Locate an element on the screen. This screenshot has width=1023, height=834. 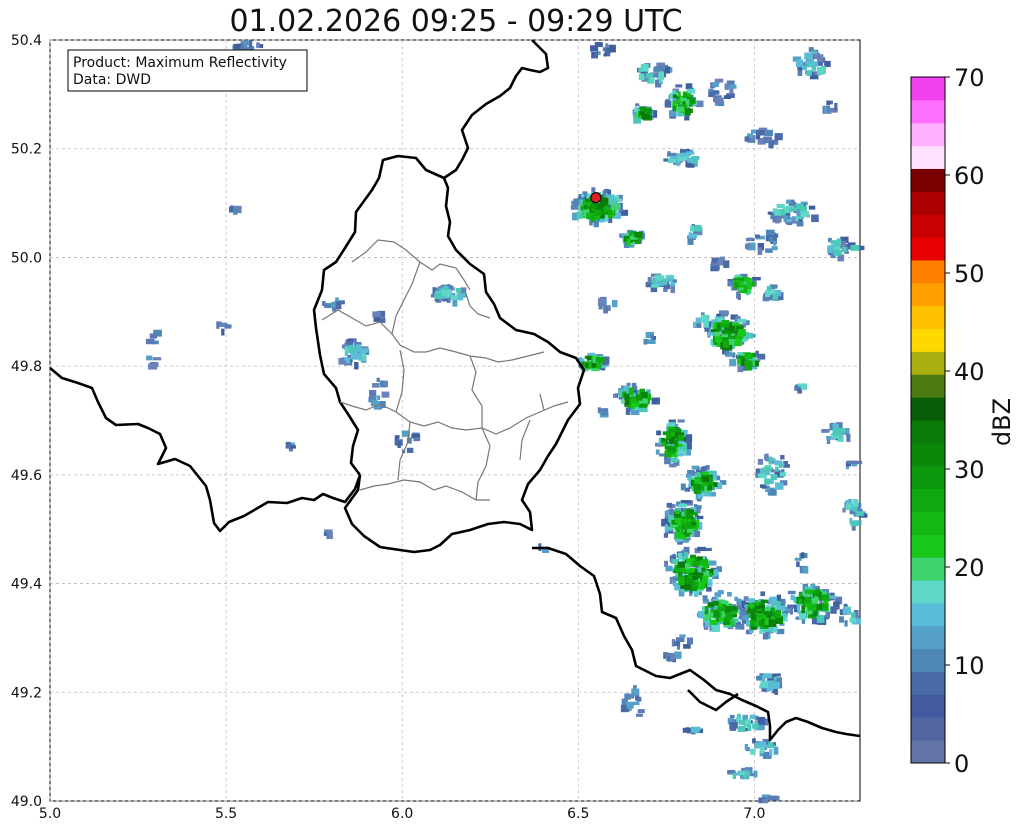
y-tick-label: 49.8 is located at coordinates (26, 367).